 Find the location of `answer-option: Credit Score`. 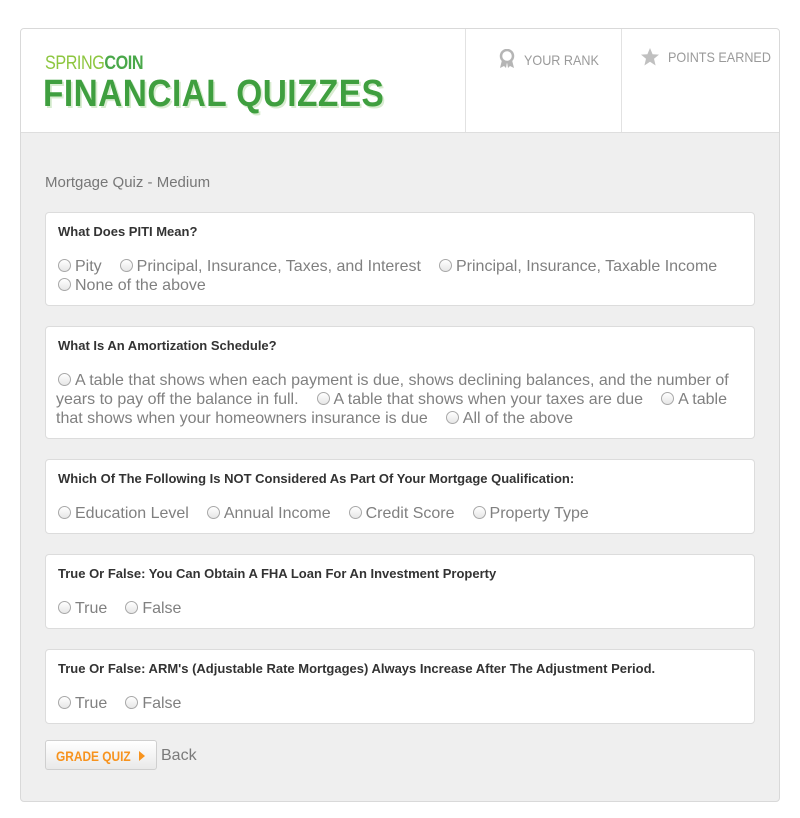

answer-option: Credit Score is located at coordinates (401, 513).